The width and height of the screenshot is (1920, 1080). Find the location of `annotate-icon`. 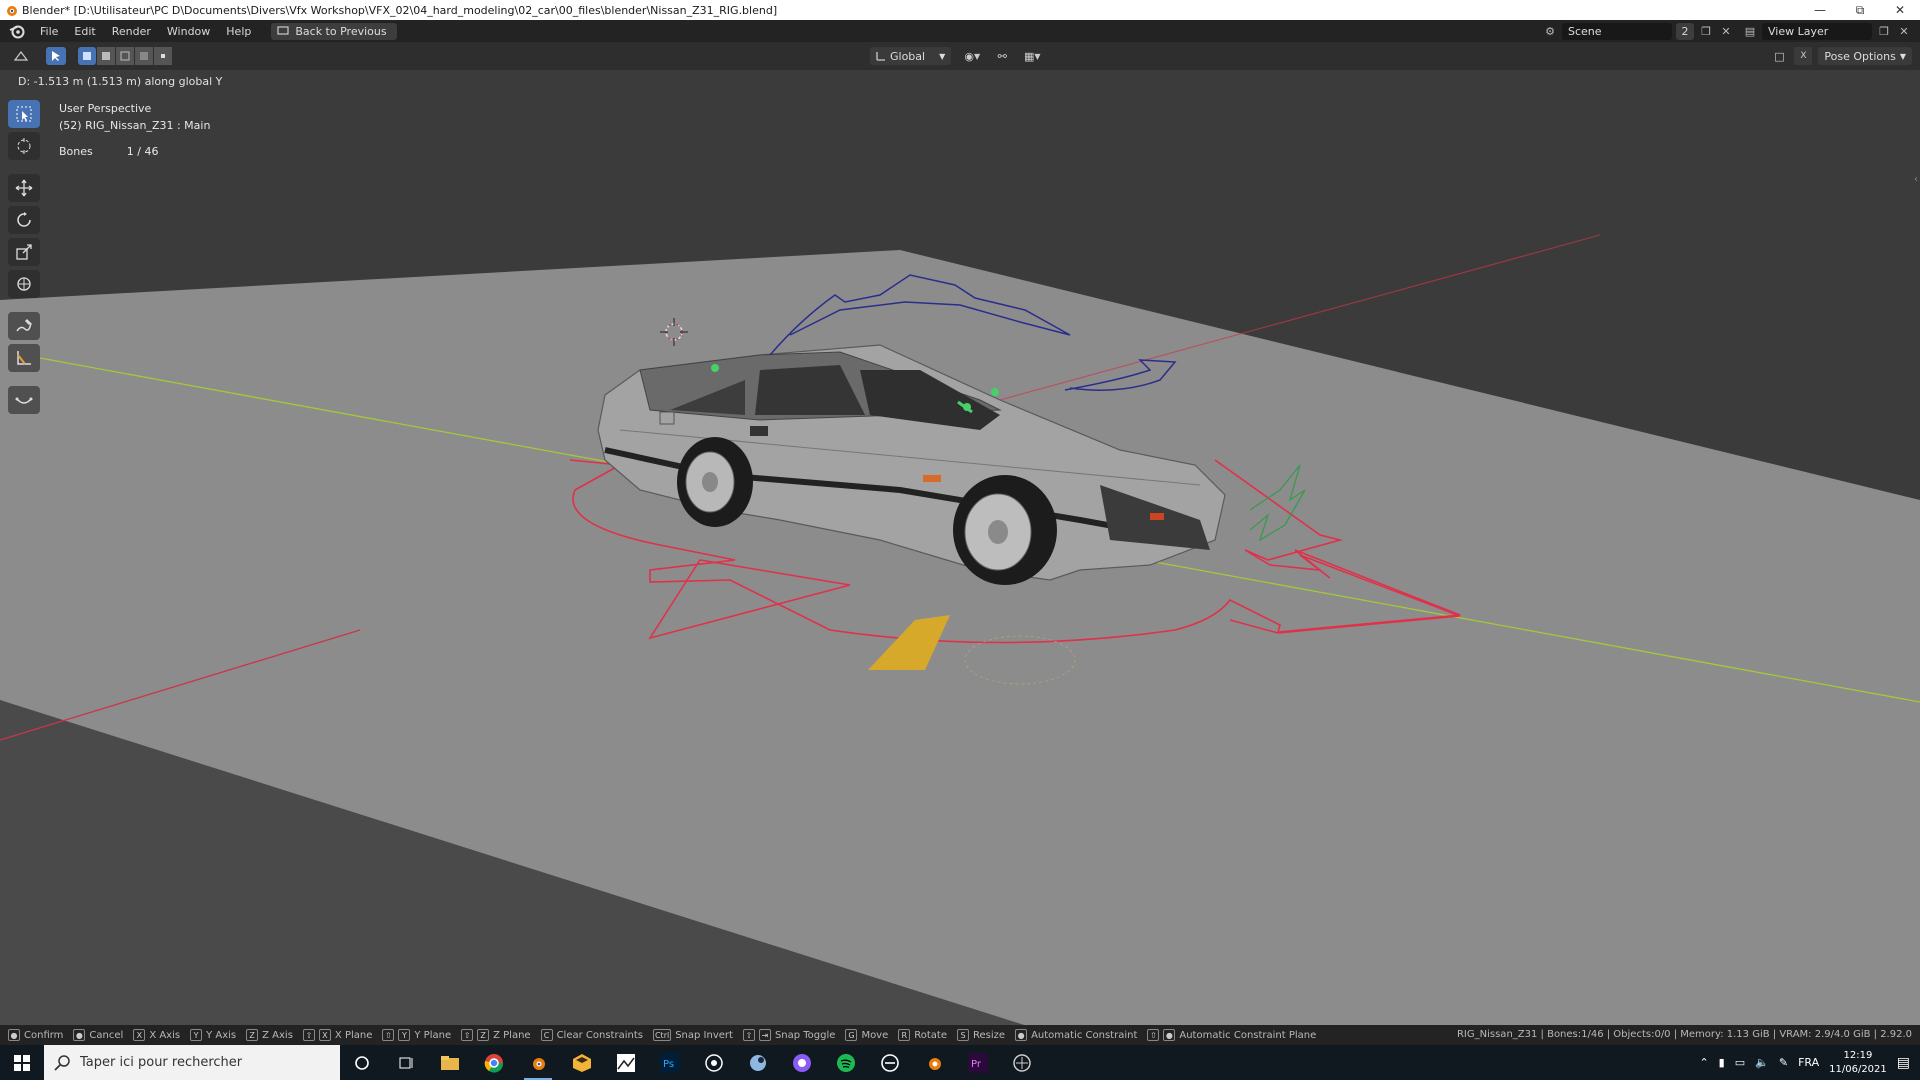

annotate-icon is located at coordinates (24, 326).